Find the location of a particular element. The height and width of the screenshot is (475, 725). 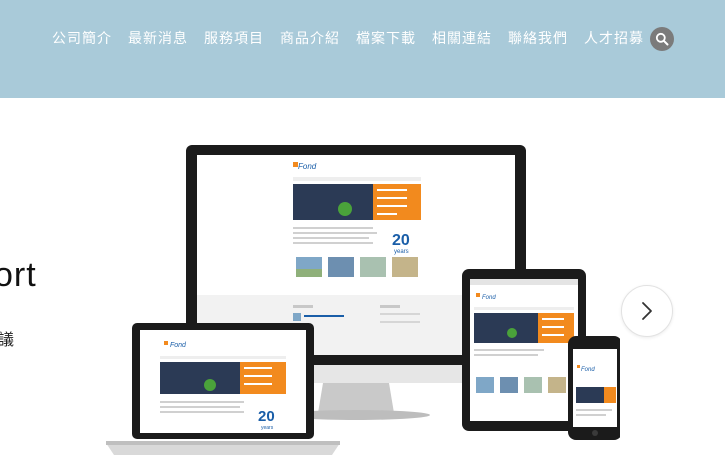

laptop: Fond 20 years is located at coordinates (223, 389).